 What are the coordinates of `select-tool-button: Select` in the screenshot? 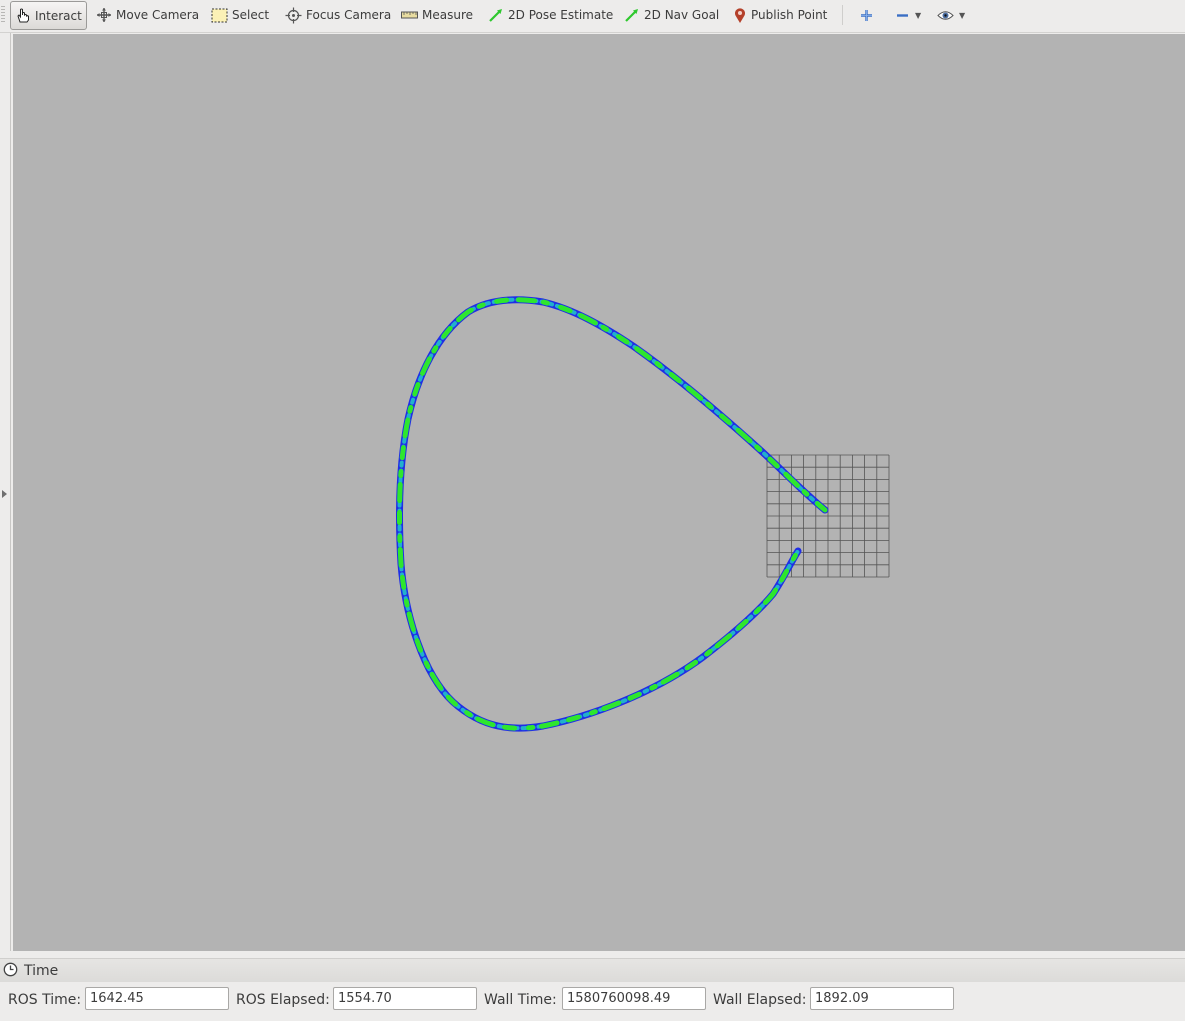 It's located at (240, 15).